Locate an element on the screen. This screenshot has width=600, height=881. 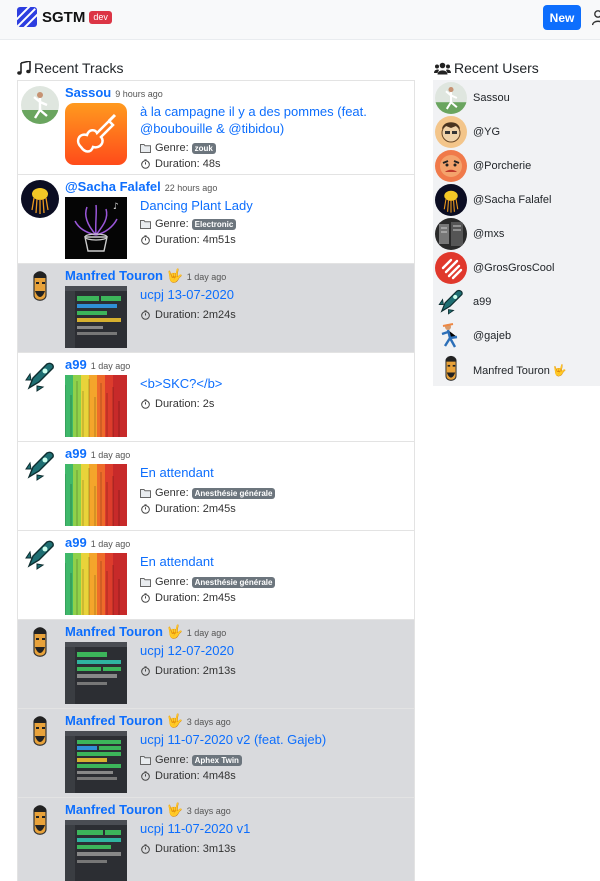
user-item: @GrosGrosCool is located at coordinates (516, 268).